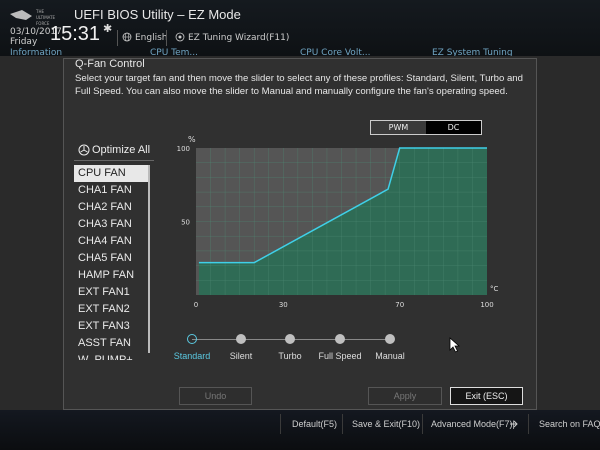 This screenshot has width=600, height=450. What do you see at coordinates (386, 424) in the screenshot?
I see `save-exit-button: Save & Exit(F10)` at bounding box center [386, 424].